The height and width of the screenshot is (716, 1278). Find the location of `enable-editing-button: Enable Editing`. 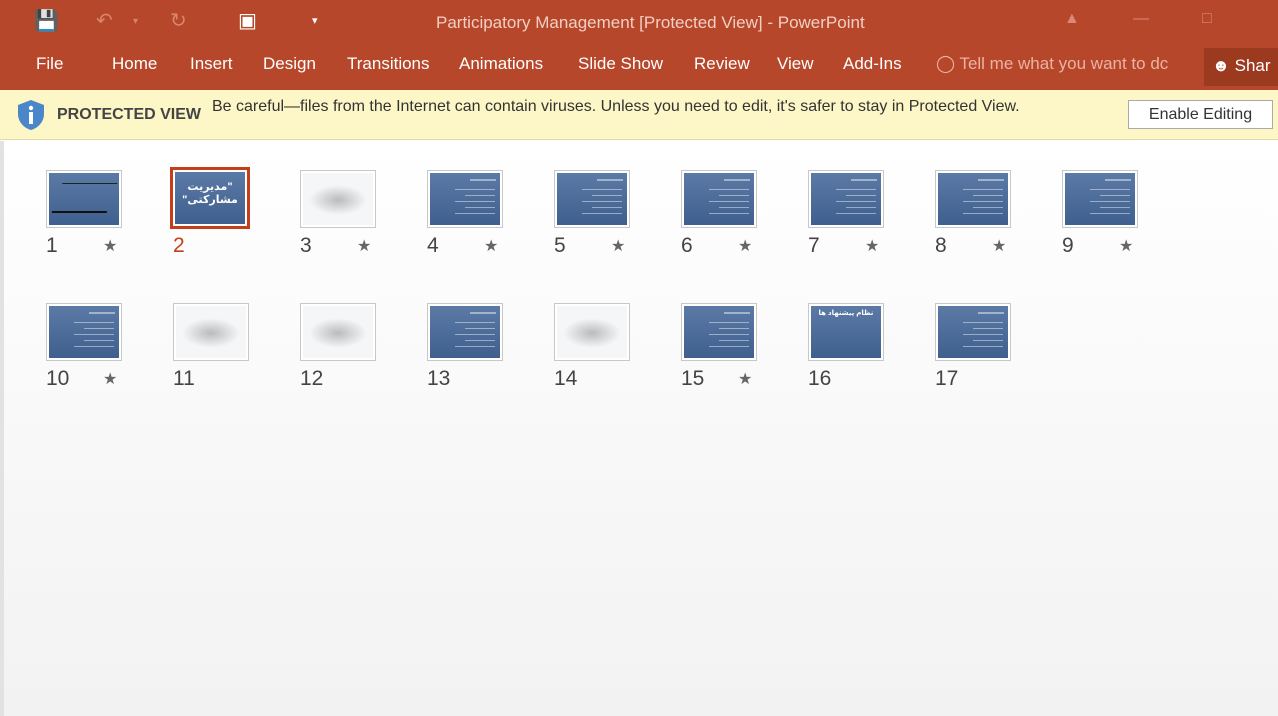

enable-editing-button: Enable Editing is located at coordinates (1200, 114).